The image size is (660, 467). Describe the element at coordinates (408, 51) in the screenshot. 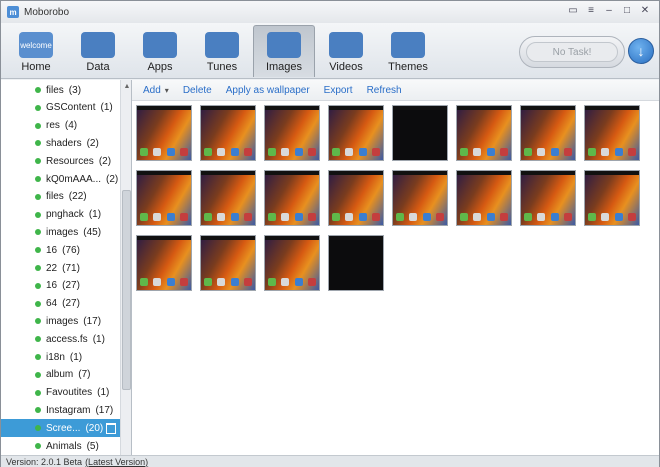

I see `nav-themes: Themes` at that location.